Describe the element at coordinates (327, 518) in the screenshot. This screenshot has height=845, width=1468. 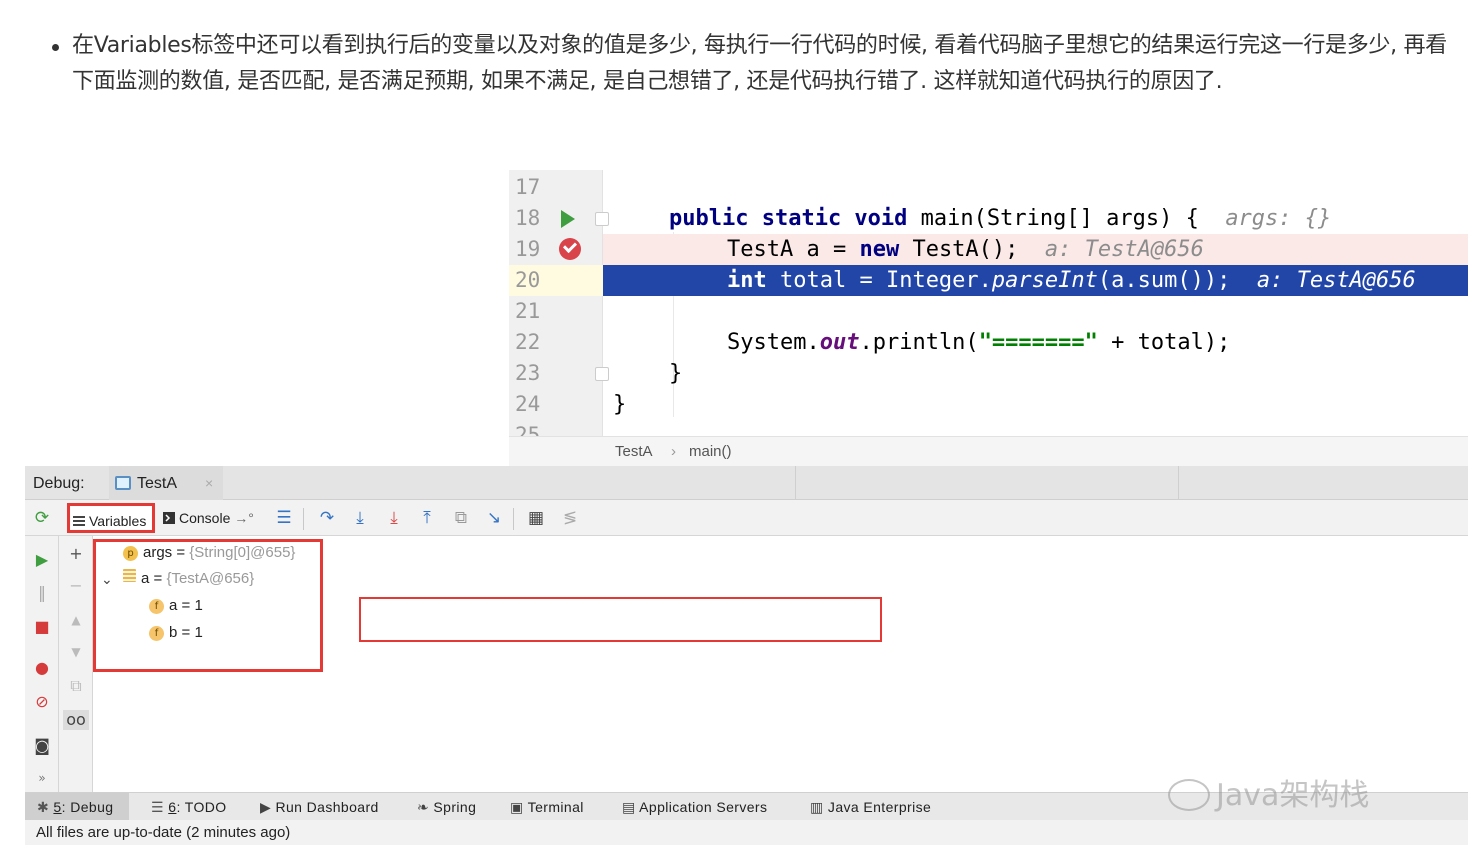
I see `step-over-icon: ↷` at that location.